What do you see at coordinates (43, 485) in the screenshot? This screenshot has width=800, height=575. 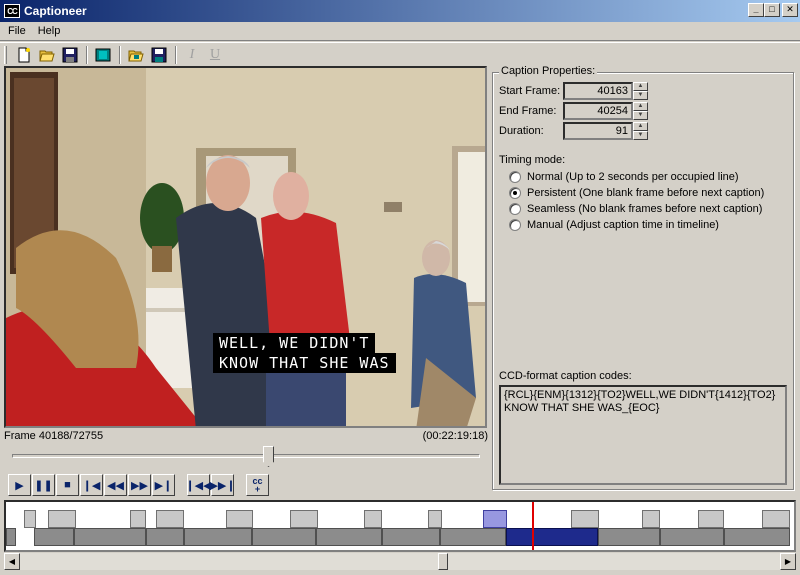 I see `pause-button: ❚❚` at bounding box center [43, 485].